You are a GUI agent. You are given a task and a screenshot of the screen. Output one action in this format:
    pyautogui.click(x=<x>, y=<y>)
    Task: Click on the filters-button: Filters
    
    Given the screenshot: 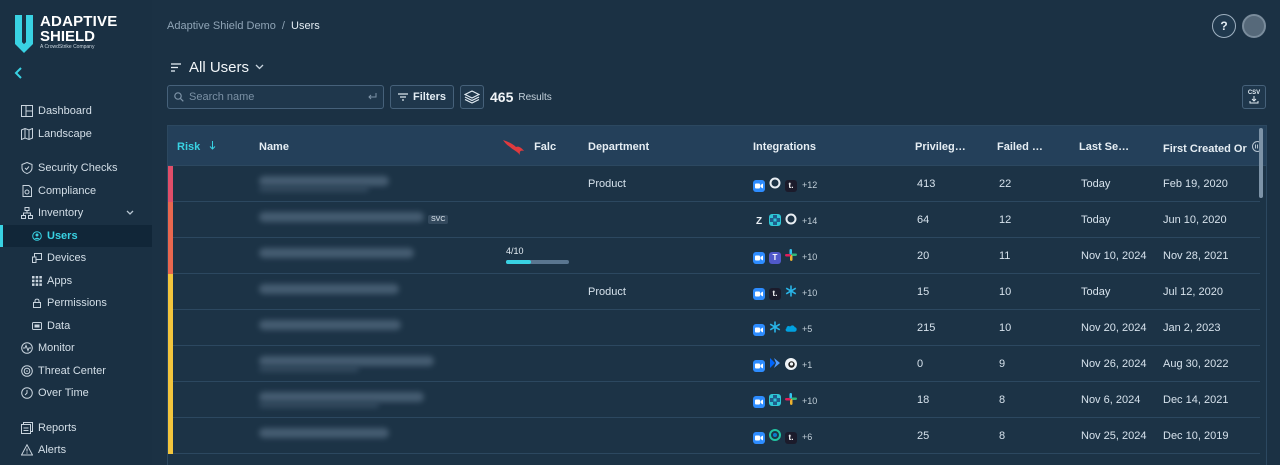 What is the action you would take?
    pyautogui.click(x=422, y=97)
    